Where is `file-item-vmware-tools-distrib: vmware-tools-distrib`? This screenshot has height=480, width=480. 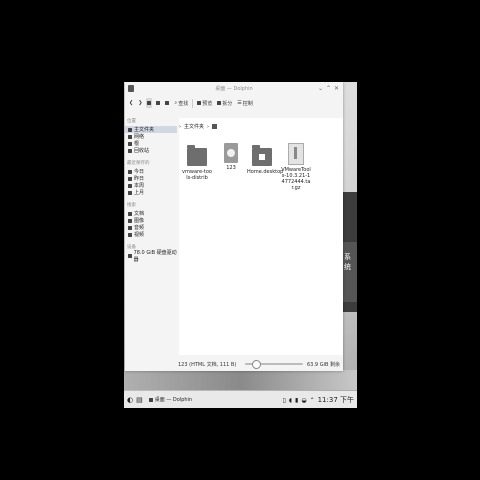 file-item-vmware-tools-distrib: vmware-tools-distrib is located at coordinates (197, 163).